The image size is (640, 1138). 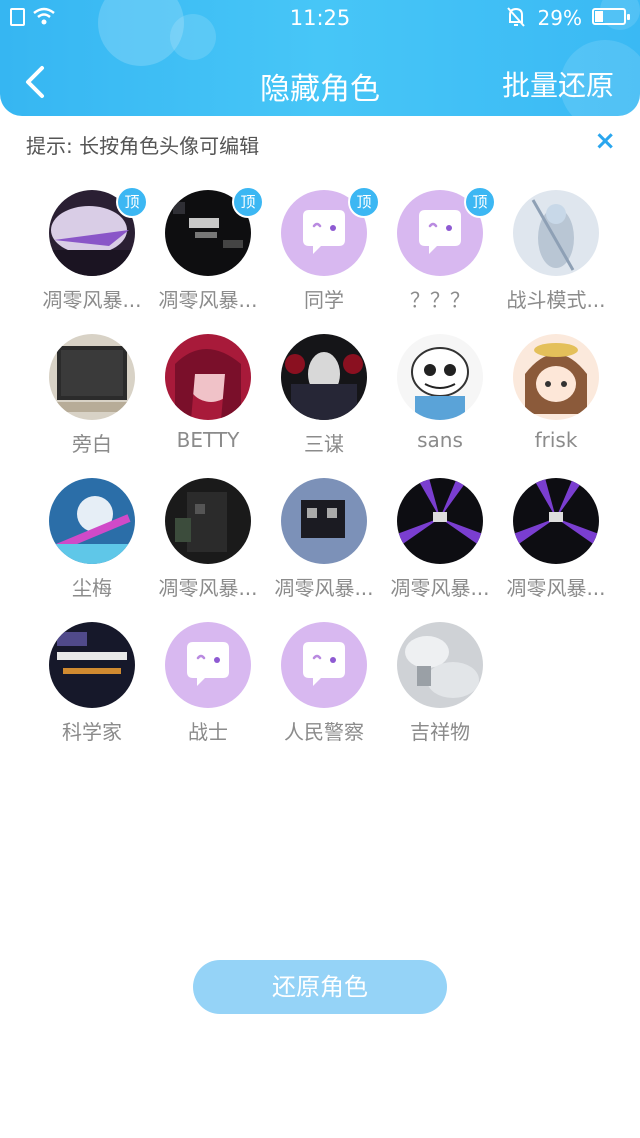 I want to click on header-bar: 11:25 29% 隐藏角色 批量还原, so click(x=320, y=58).